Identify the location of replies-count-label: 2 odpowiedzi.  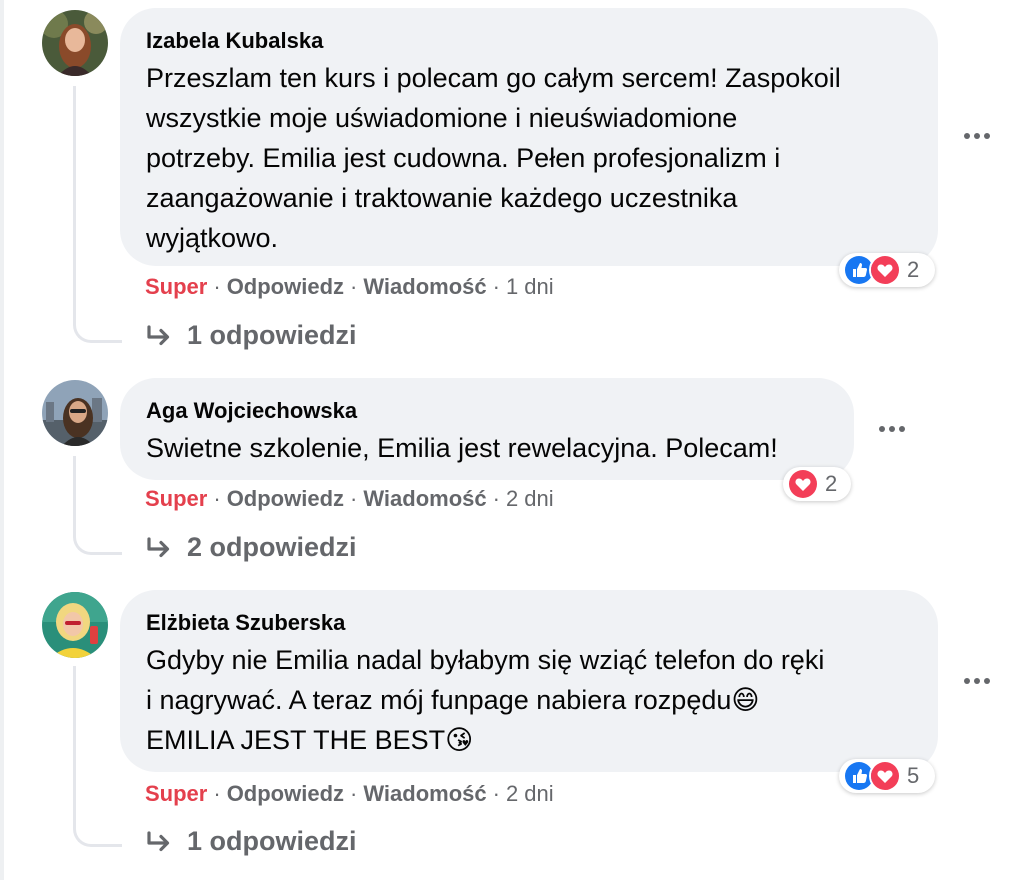
(272, 547).